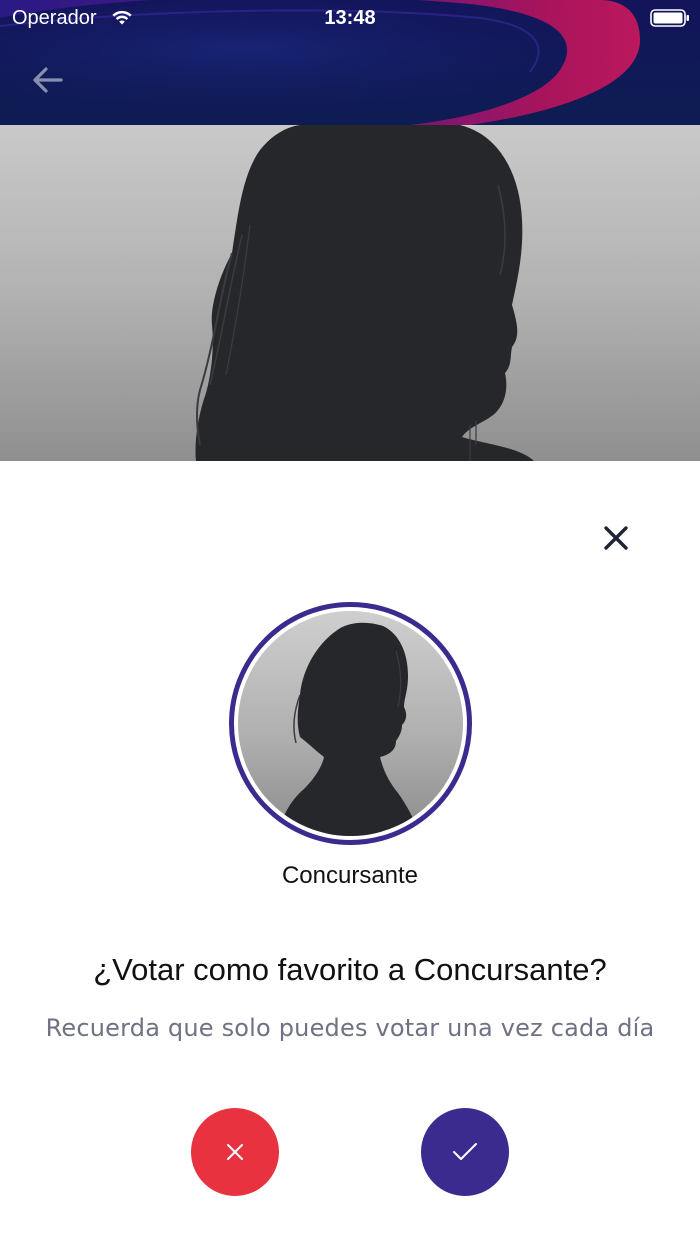 The image size is (700, 1244). I want to click on arrow-left-icon, so click(48, 80).